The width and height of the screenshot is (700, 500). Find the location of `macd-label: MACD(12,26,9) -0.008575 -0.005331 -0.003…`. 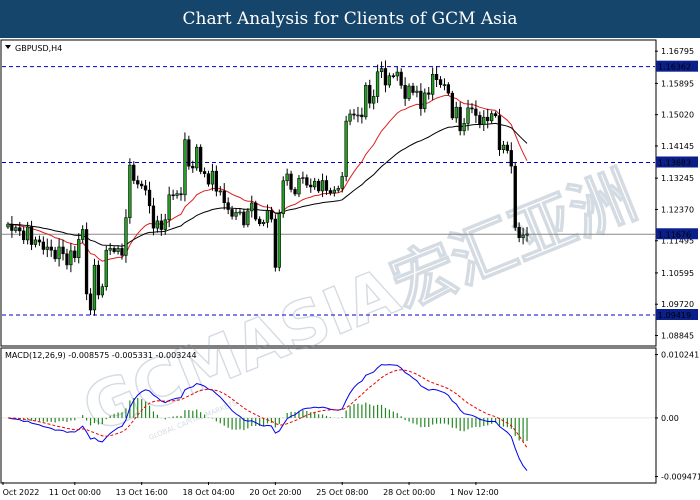

macd-label: MACD(12,26,9) -0.008575 -0.005331 -0.003… is located at coordinates (101, 355).